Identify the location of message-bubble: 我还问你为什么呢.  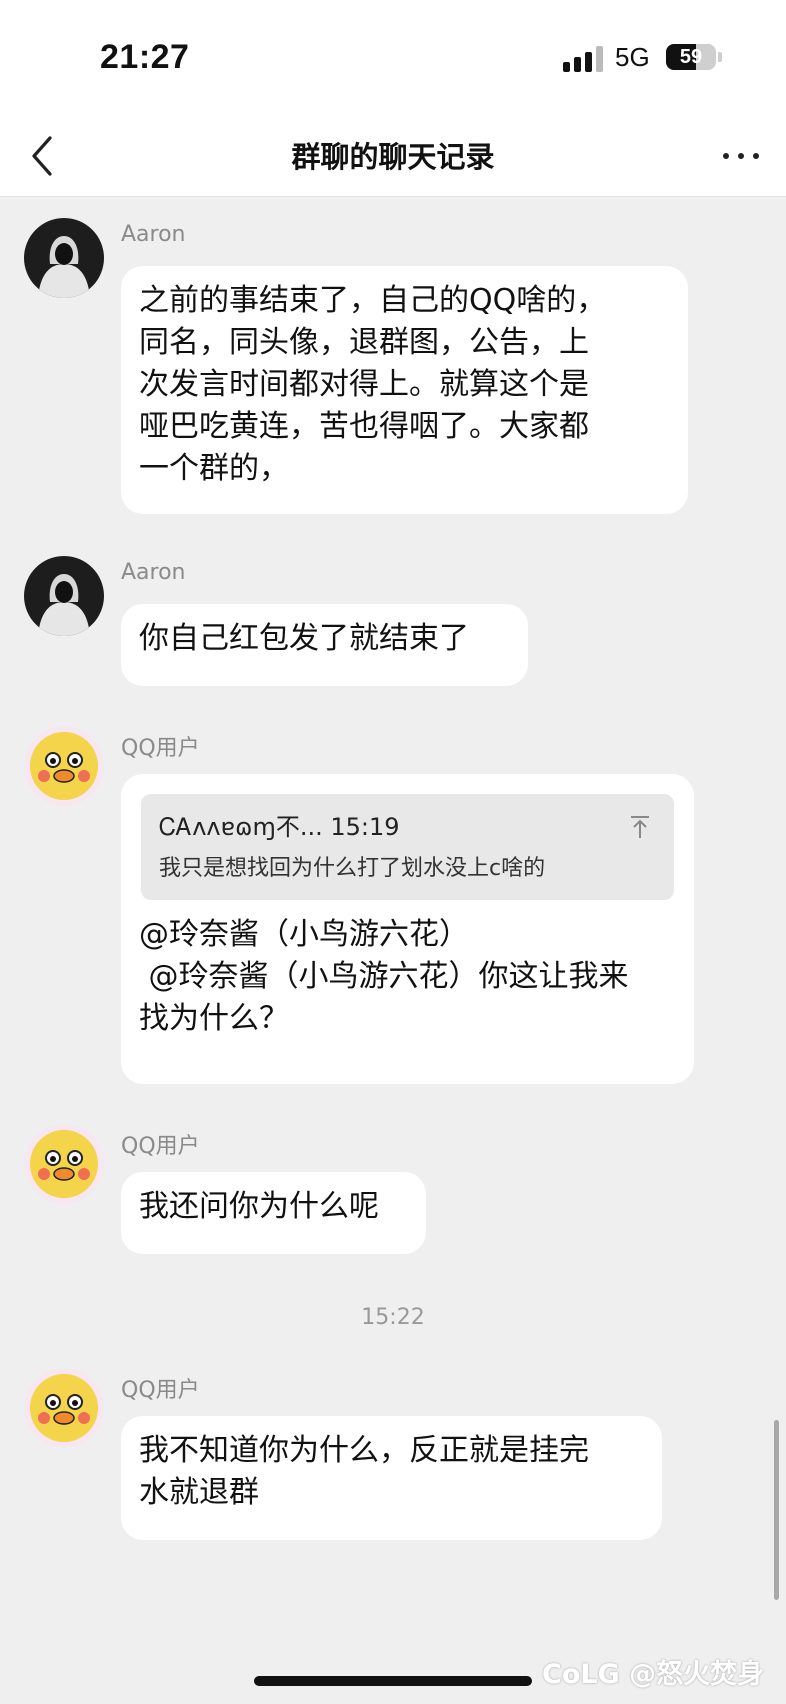
(273, 1213).